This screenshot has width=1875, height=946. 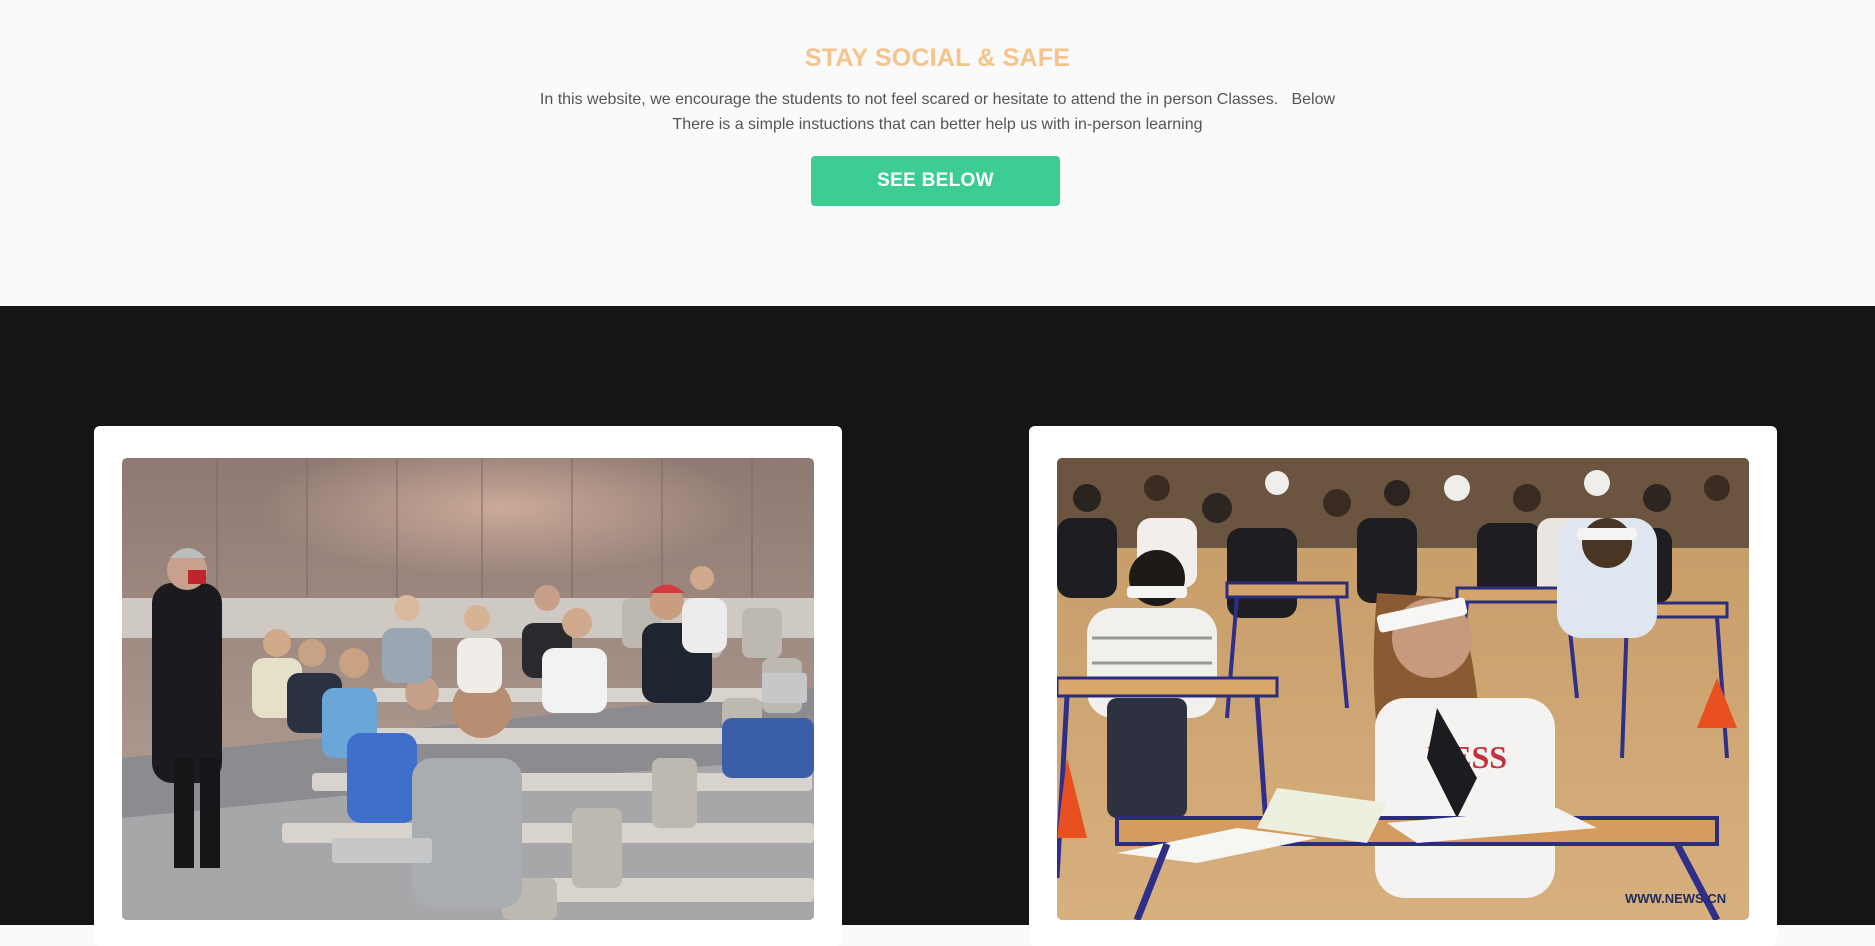 What do you see at coordinates (937, 58) in the screenshot?
I see `hero-title: STAY SOCIAL & SAFE` at bounding box center [937, 58].